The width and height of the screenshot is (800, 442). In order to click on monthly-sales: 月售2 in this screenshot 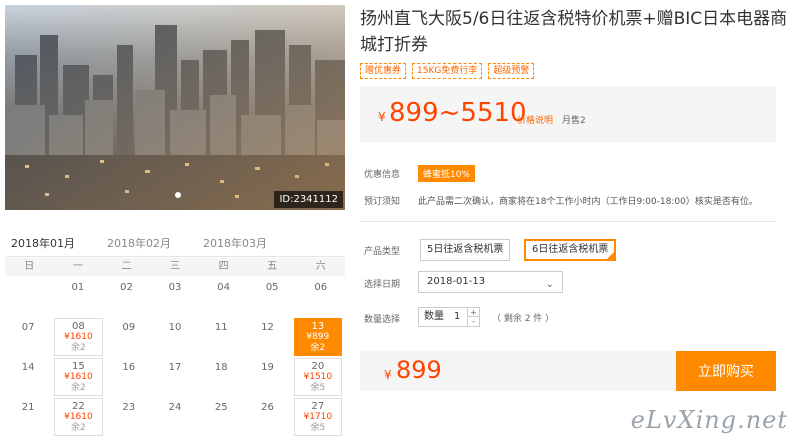, I will do `click(574, 121)`.